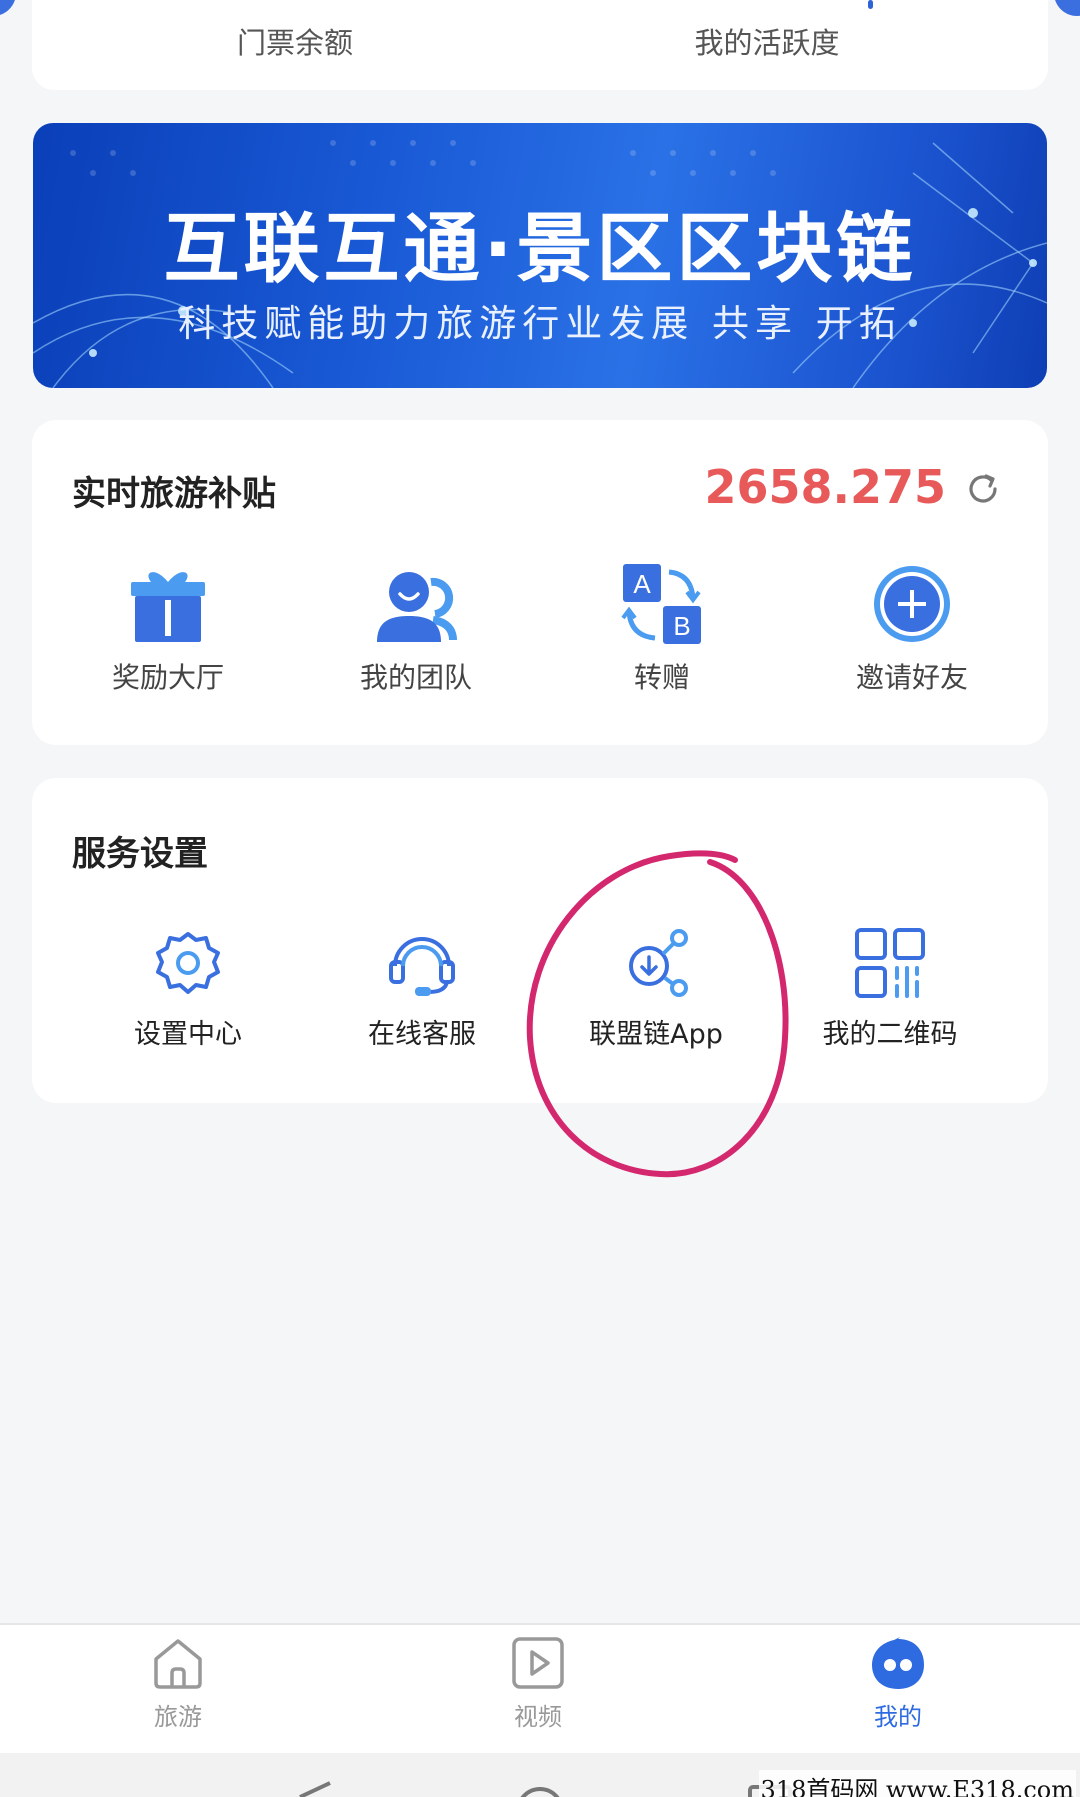  I want to click on back-icon, so click(315, 1789).